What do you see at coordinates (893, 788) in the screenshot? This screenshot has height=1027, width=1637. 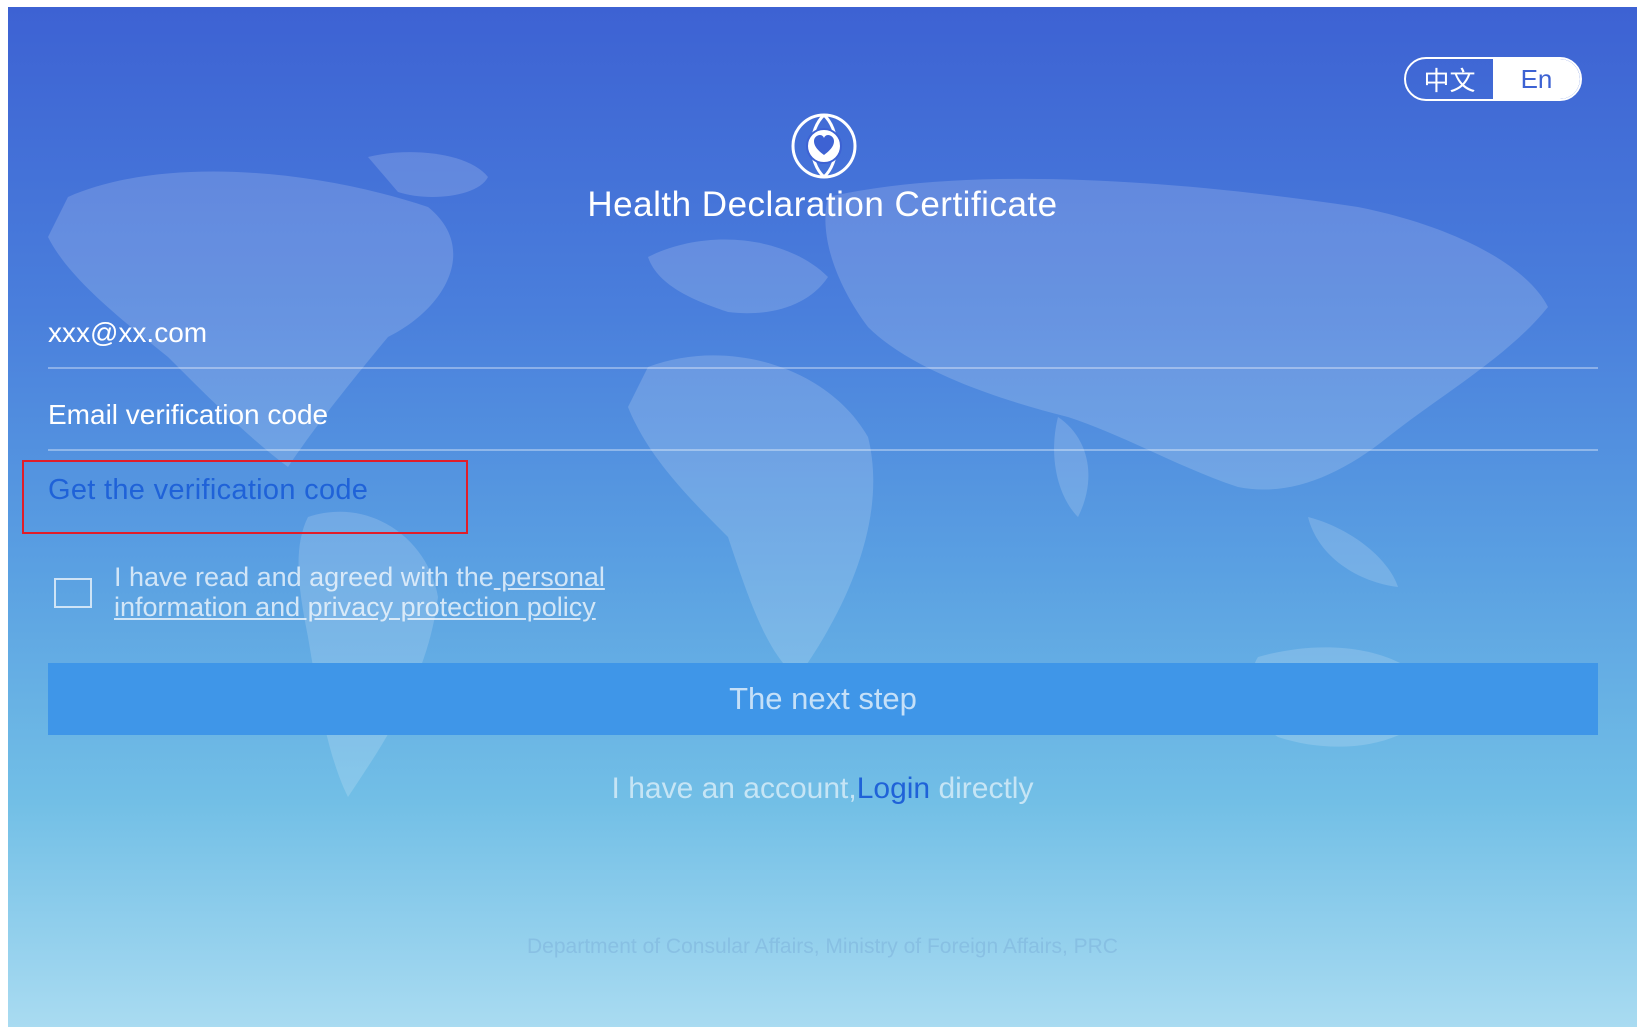 I see `login-link: Login` at bounding box center [893, 788].